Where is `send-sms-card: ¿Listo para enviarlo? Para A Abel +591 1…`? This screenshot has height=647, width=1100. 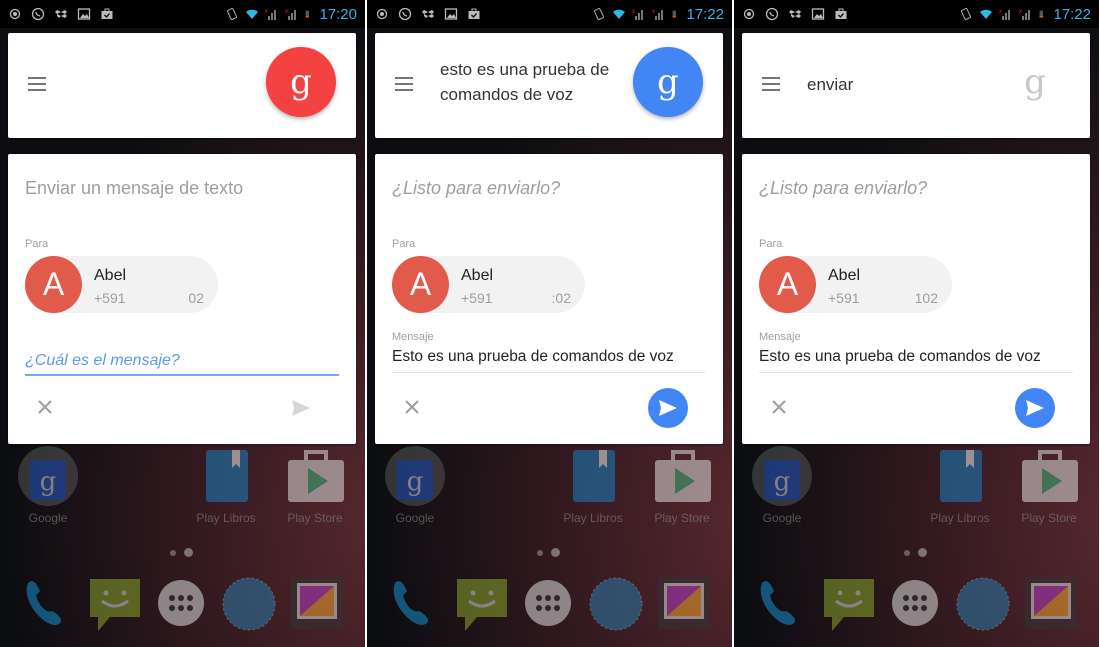
send-sms-card: ¿Listo para enviarlo? Para A Abel +591 1… is located at coordinates (916, 299).